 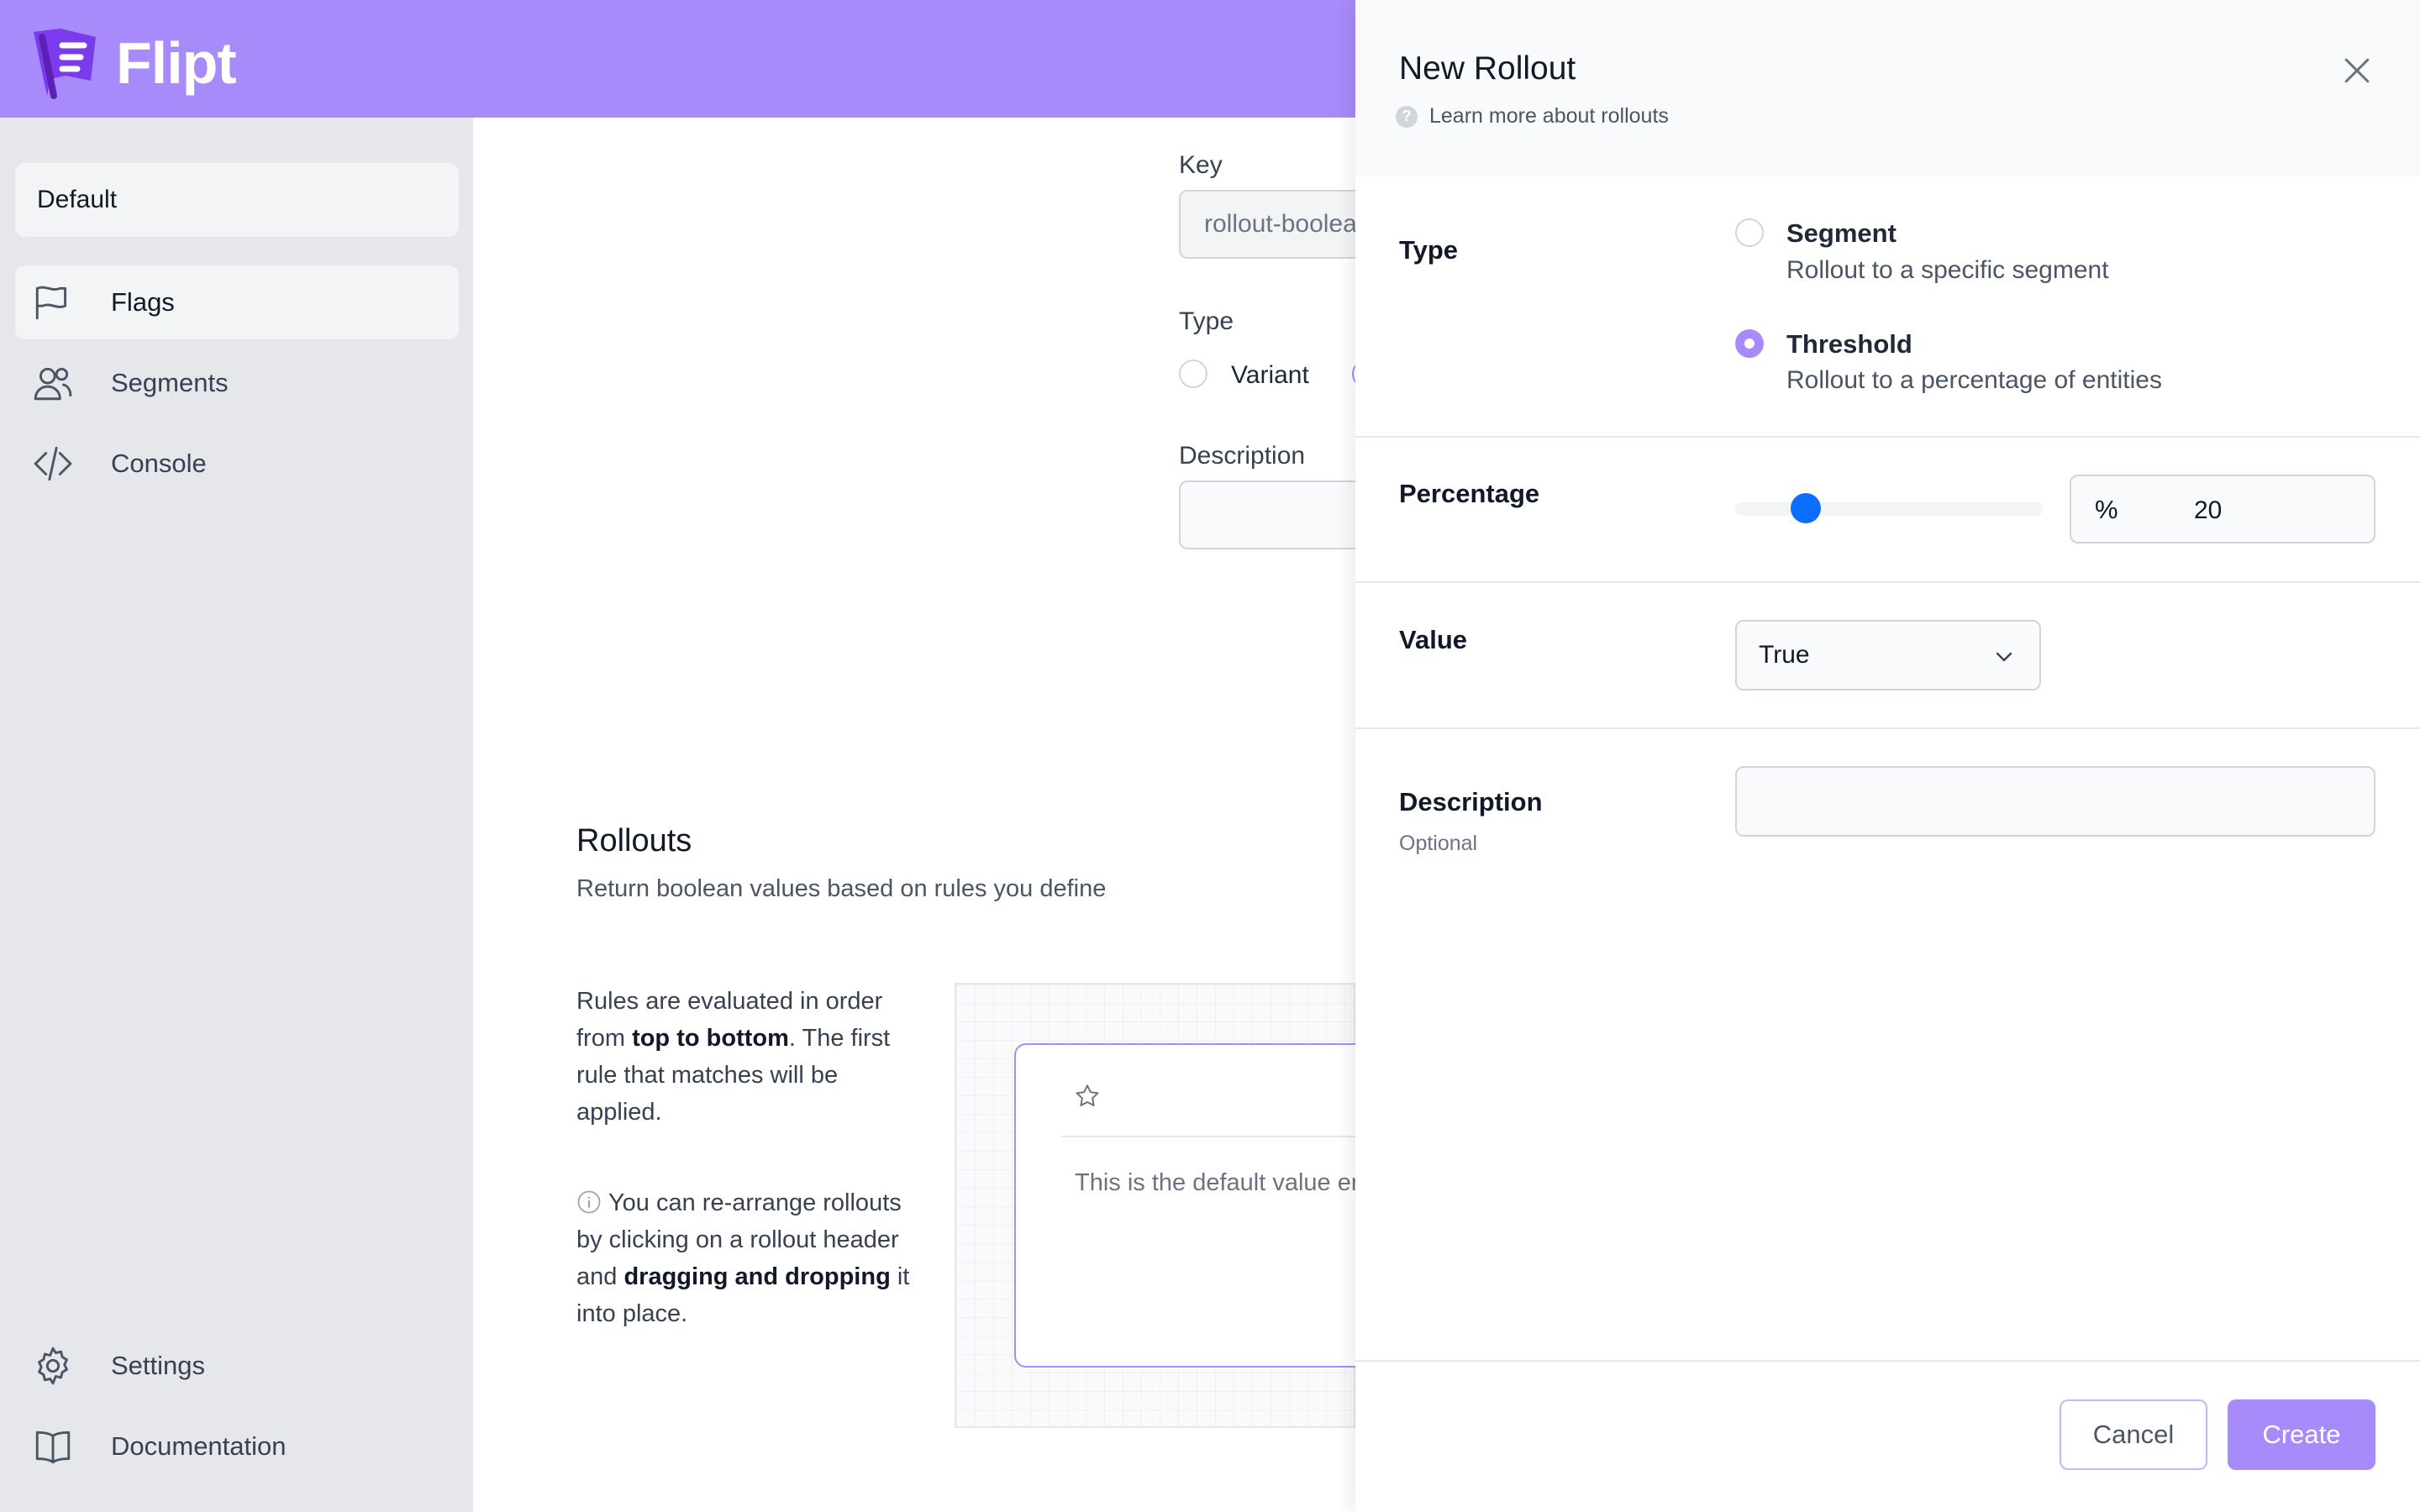 I want to click on percent-symbol: %, so click(x=2106, y=509).